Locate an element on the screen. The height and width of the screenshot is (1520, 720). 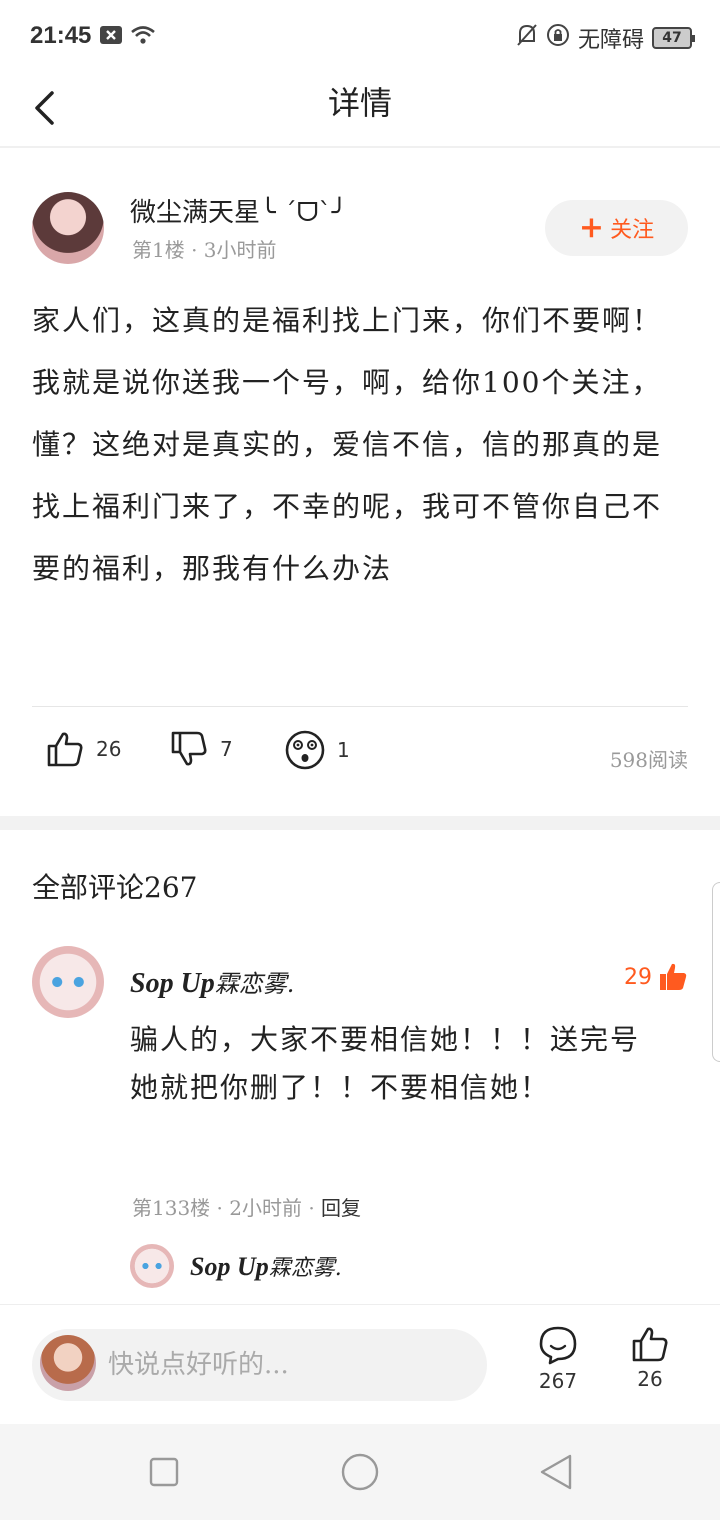
follow-label: 关注 is located at coordinates (632, 230).